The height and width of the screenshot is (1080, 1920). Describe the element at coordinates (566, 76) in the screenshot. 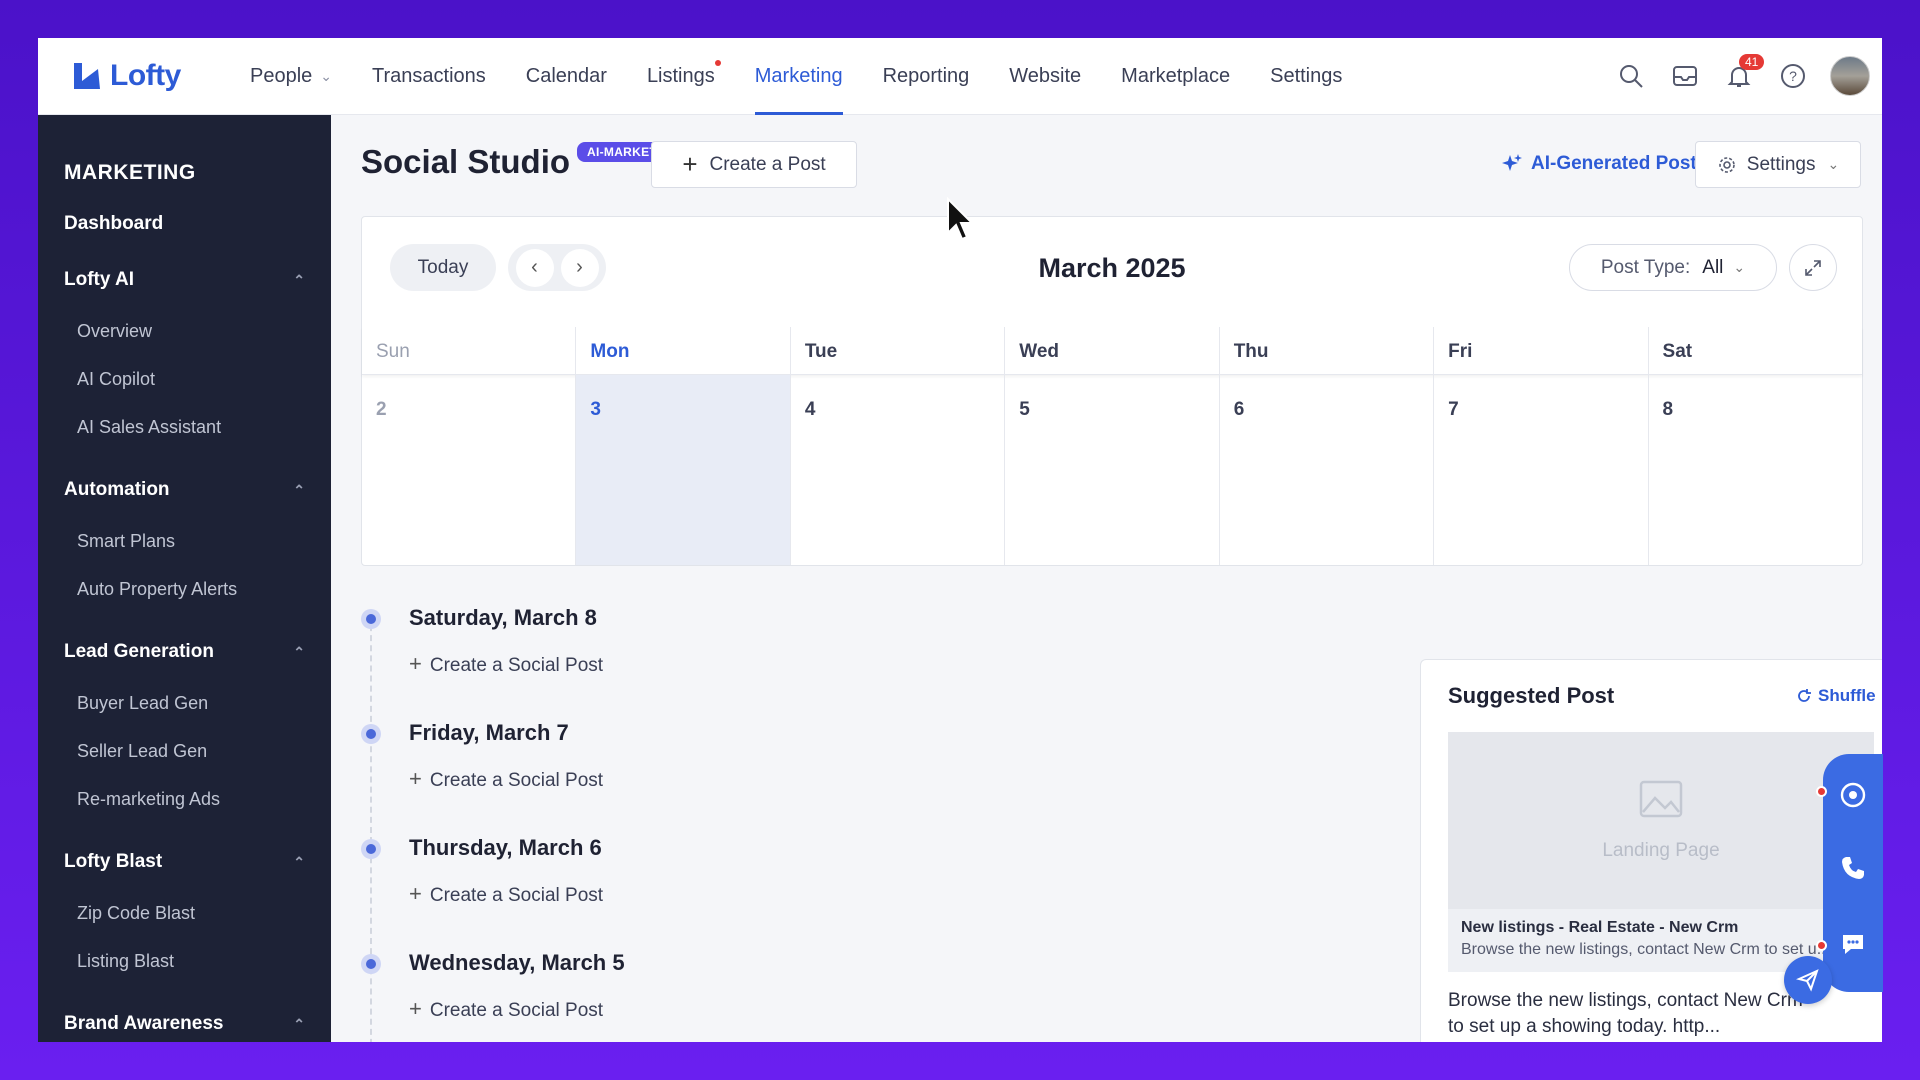

I see `nav-calendar: Calendar` at that location.